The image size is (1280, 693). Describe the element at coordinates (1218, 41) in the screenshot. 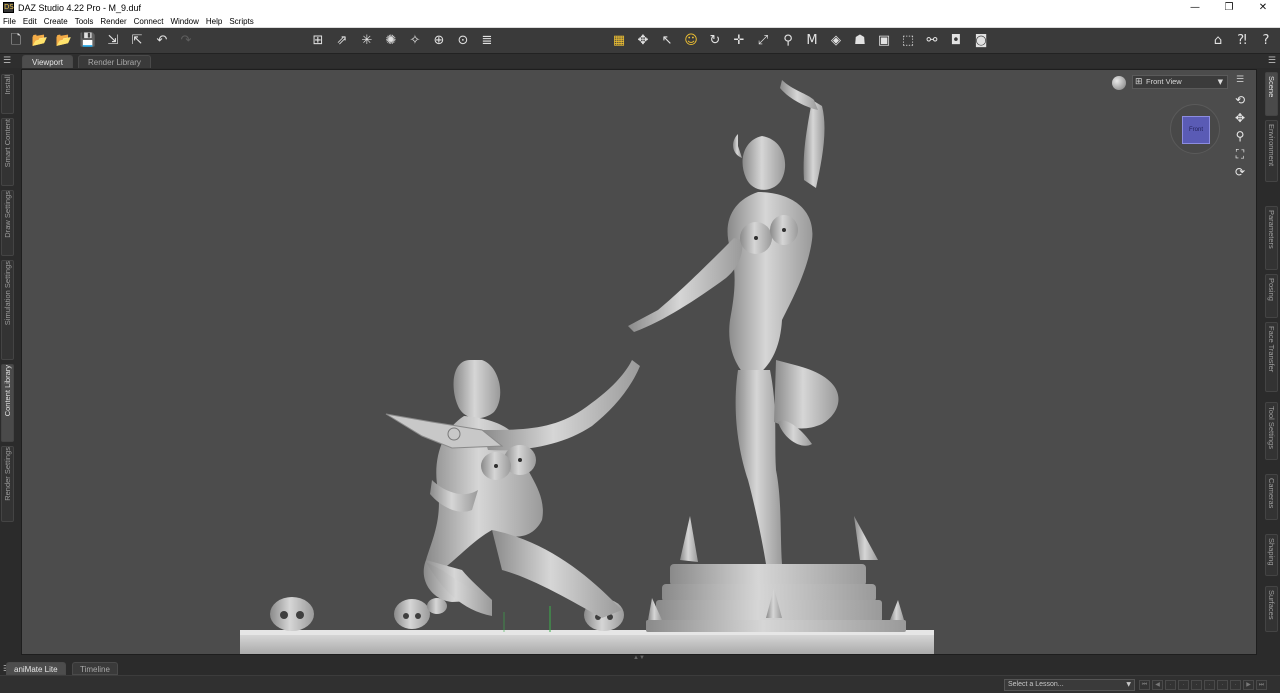

I see `home-icon: ⌂` at that location.